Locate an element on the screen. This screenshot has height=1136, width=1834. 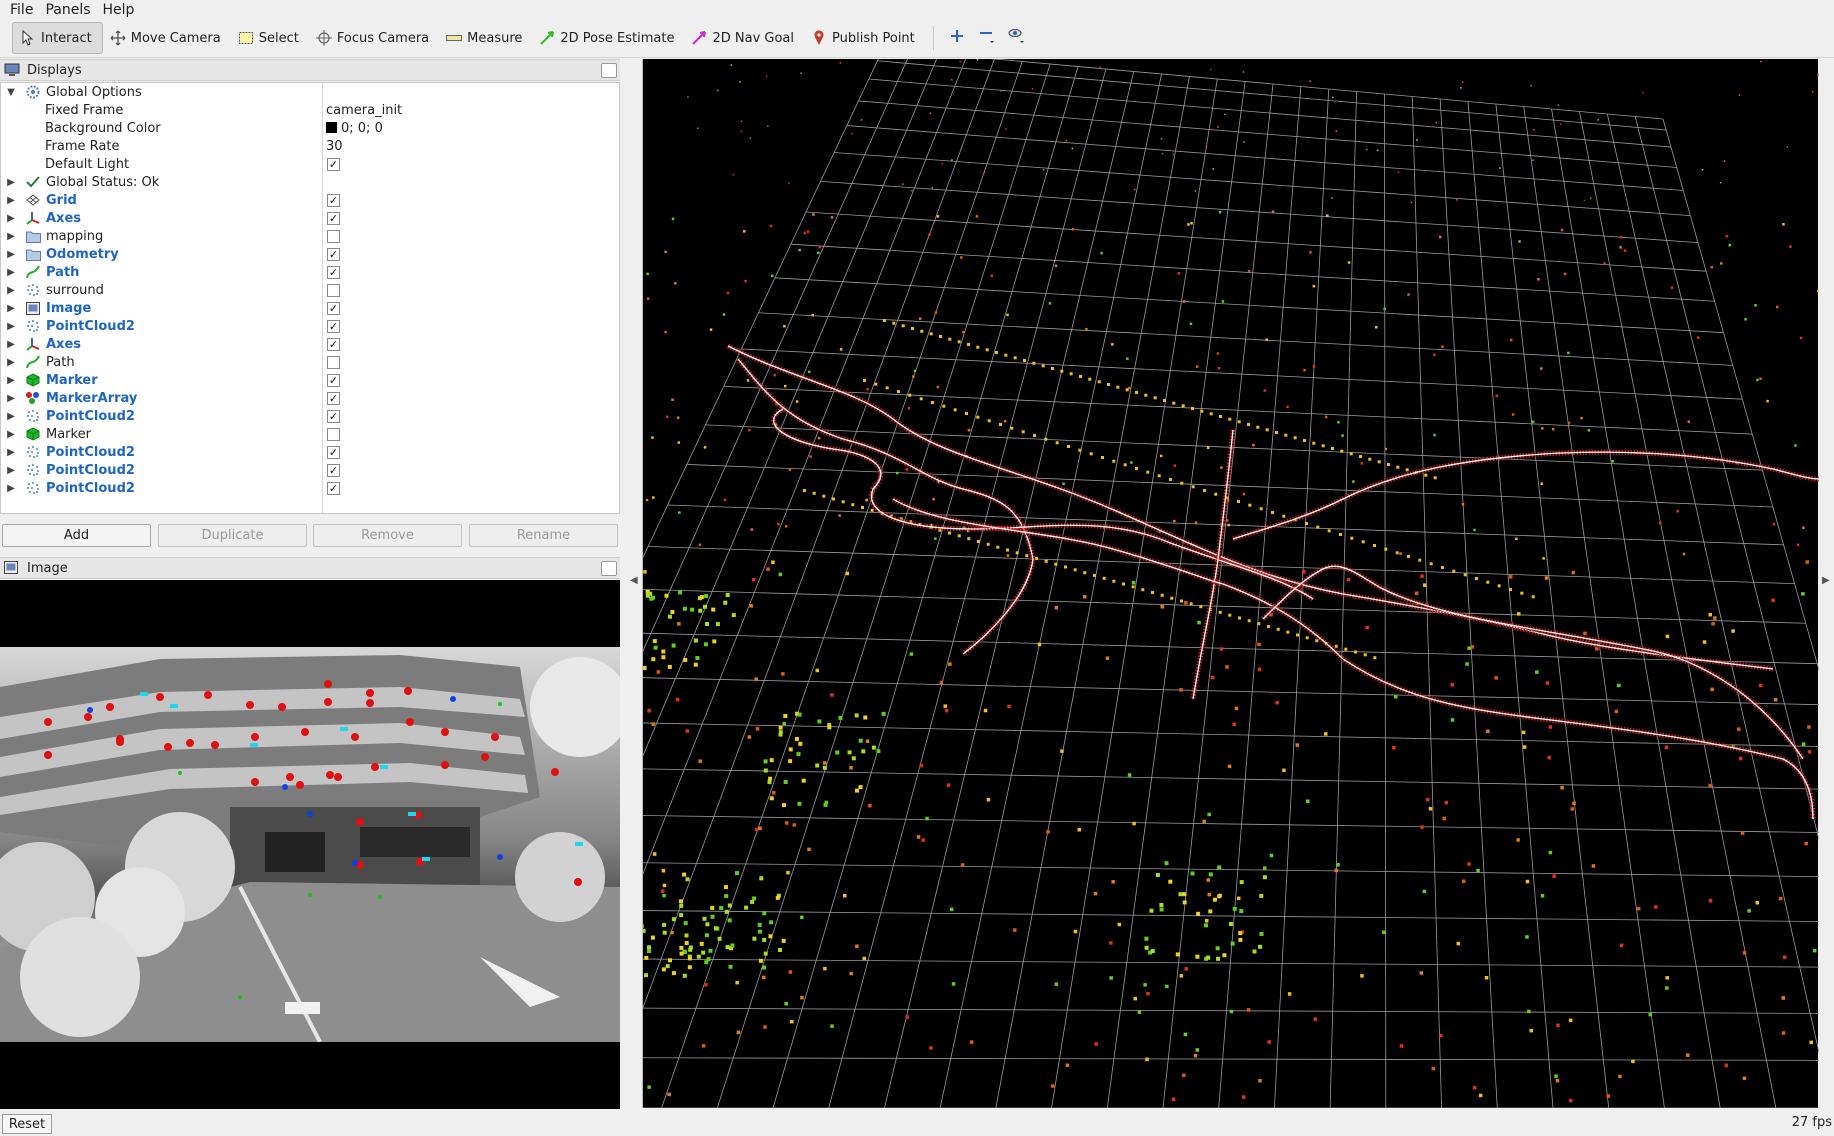
rename-button: Rename is located at coordinates (543, 535).